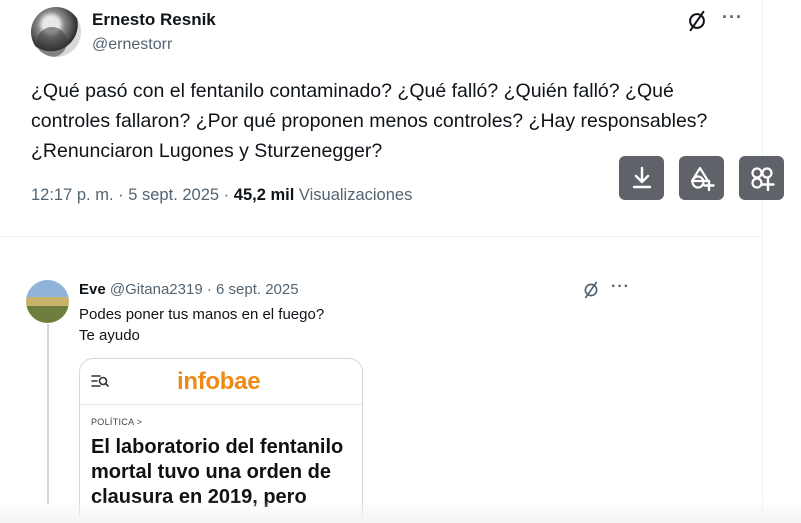  Describe the element at coordinates (257, 289) in the screenshot. I see `reply-date: 6 sept. 2025` at that location.